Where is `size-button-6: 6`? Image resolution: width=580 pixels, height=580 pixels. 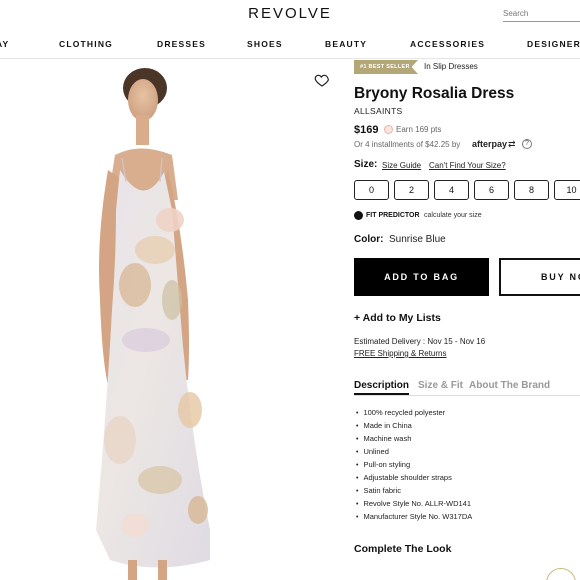
size-button-6: 6 is located at coordinates (491, 190).